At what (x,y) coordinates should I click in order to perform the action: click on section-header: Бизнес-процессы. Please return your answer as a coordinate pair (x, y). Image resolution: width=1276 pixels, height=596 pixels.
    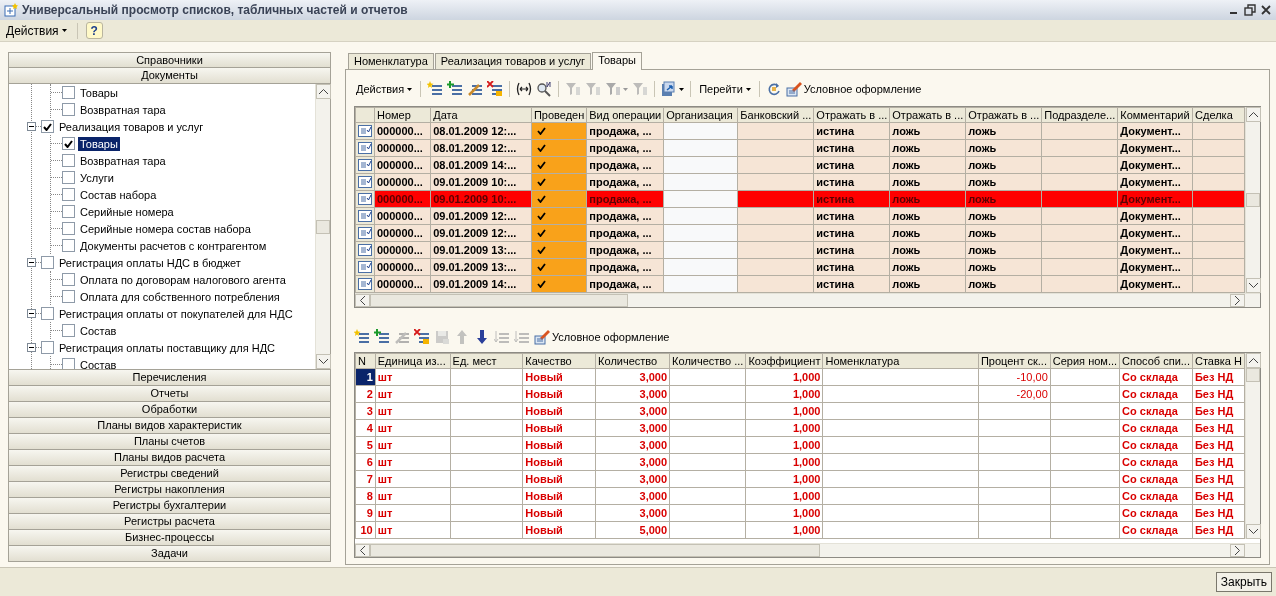
    Looking at the image, I should click on (169, 538).